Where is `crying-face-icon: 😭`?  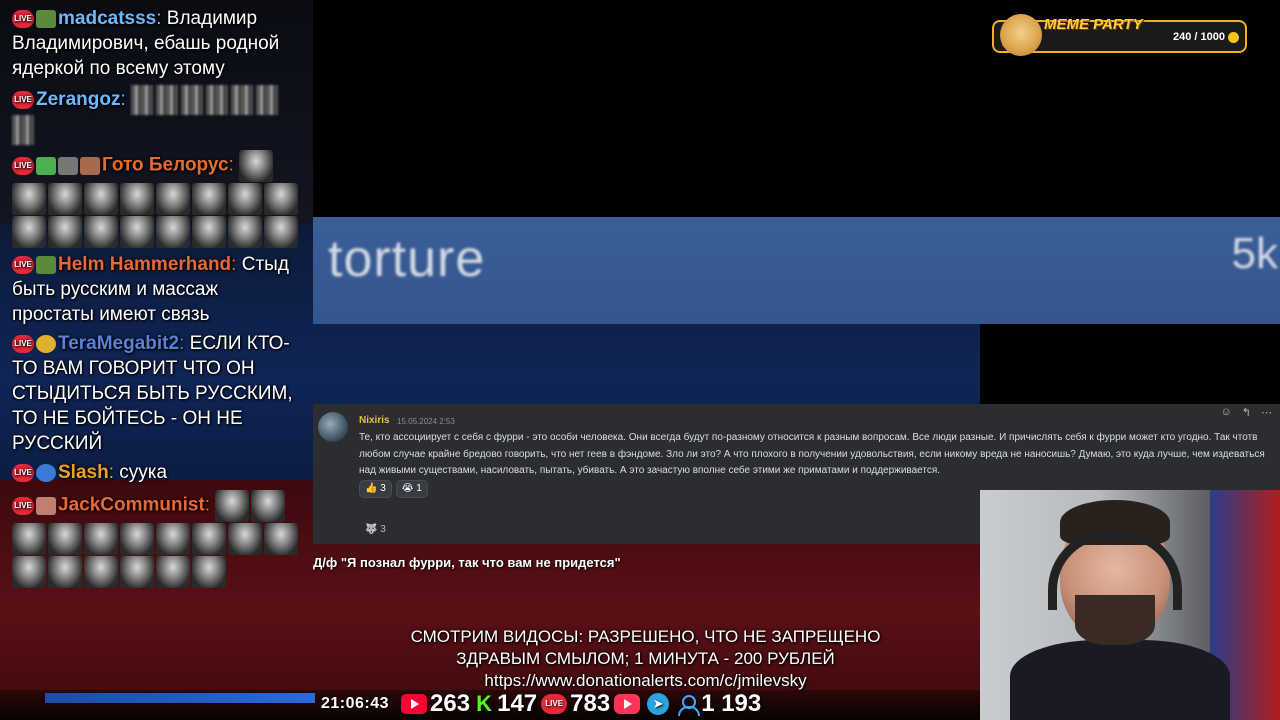
crying-face-icon: 😭 is located at coordinates (407, 488).